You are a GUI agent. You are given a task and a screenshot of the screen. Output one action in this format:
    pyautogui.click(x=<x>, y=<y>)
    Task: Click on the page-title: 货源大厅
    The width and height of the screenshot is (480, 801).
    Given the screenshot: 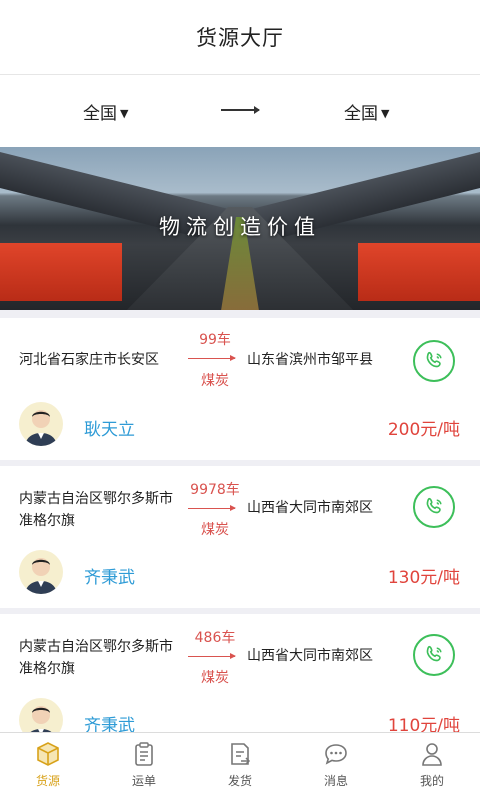 What is the action you would take?
    pyautogui.click(x=240, y=38)
    